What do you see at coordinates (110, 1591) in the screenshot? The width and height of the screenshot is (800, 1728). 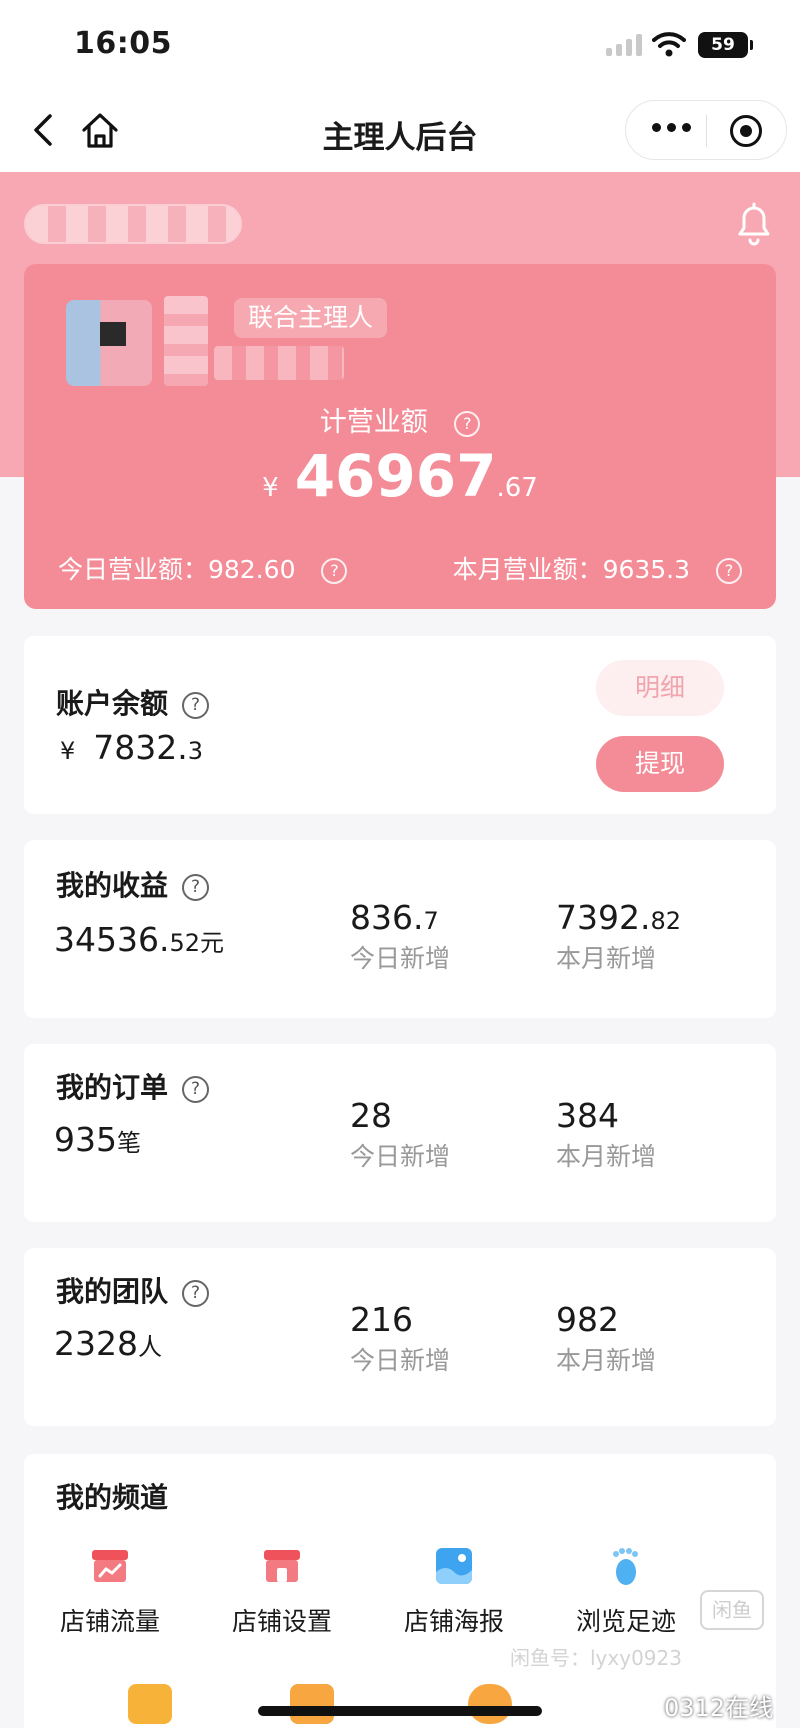 I see `channel-item-store-traffic: 店铺流量` at bounding box center [110, 1591].